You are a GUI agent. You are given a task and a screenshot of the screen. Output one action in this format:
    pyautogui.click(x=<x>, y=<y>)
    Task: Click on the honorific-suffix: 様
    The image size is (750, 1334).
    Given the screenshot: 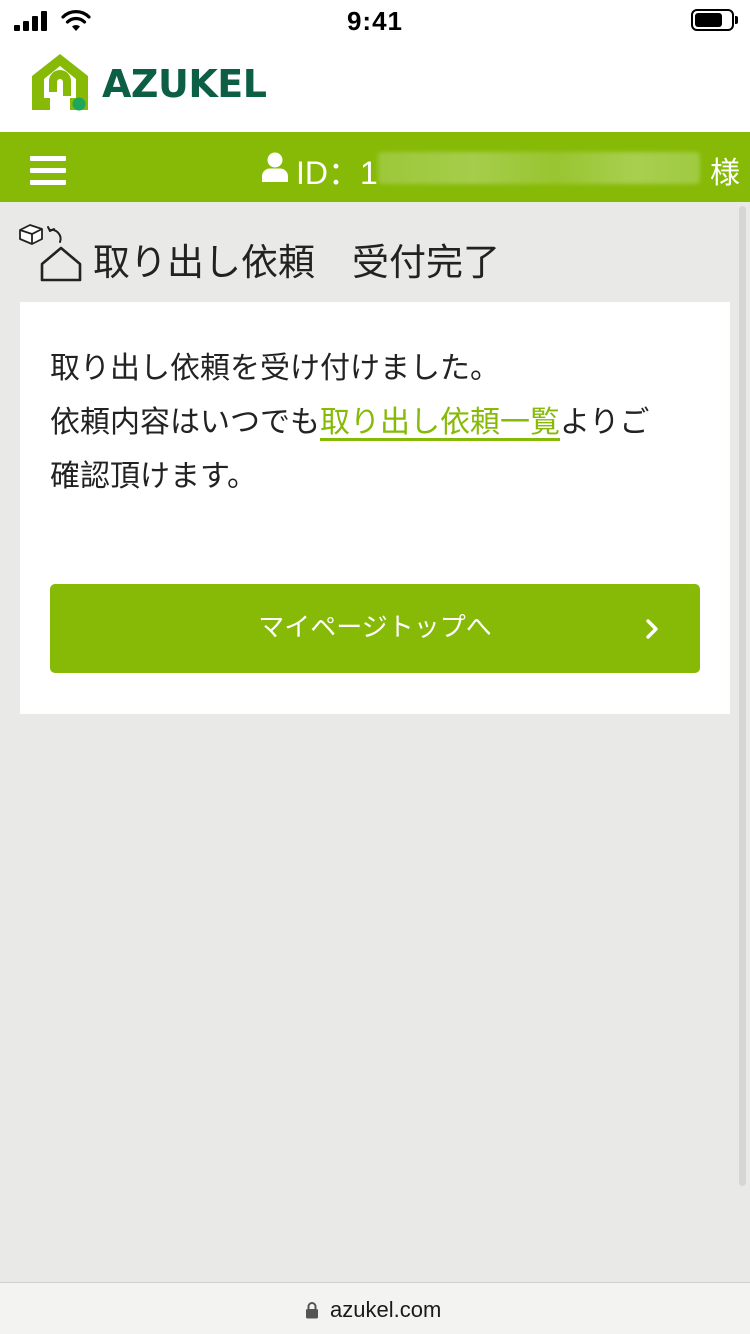 What is the action you would take?
    pyautogui.click(x=725, y=173)
    